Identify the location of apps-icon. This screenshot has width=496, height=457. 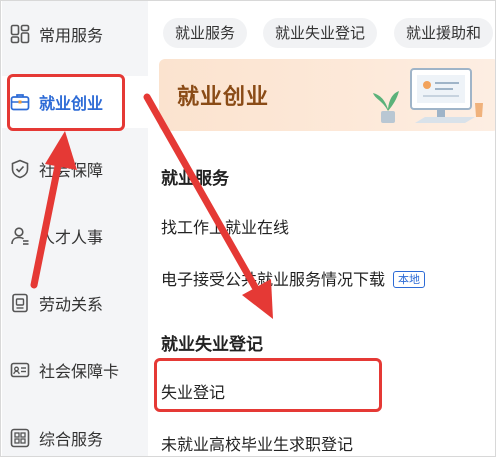
(20, 438).